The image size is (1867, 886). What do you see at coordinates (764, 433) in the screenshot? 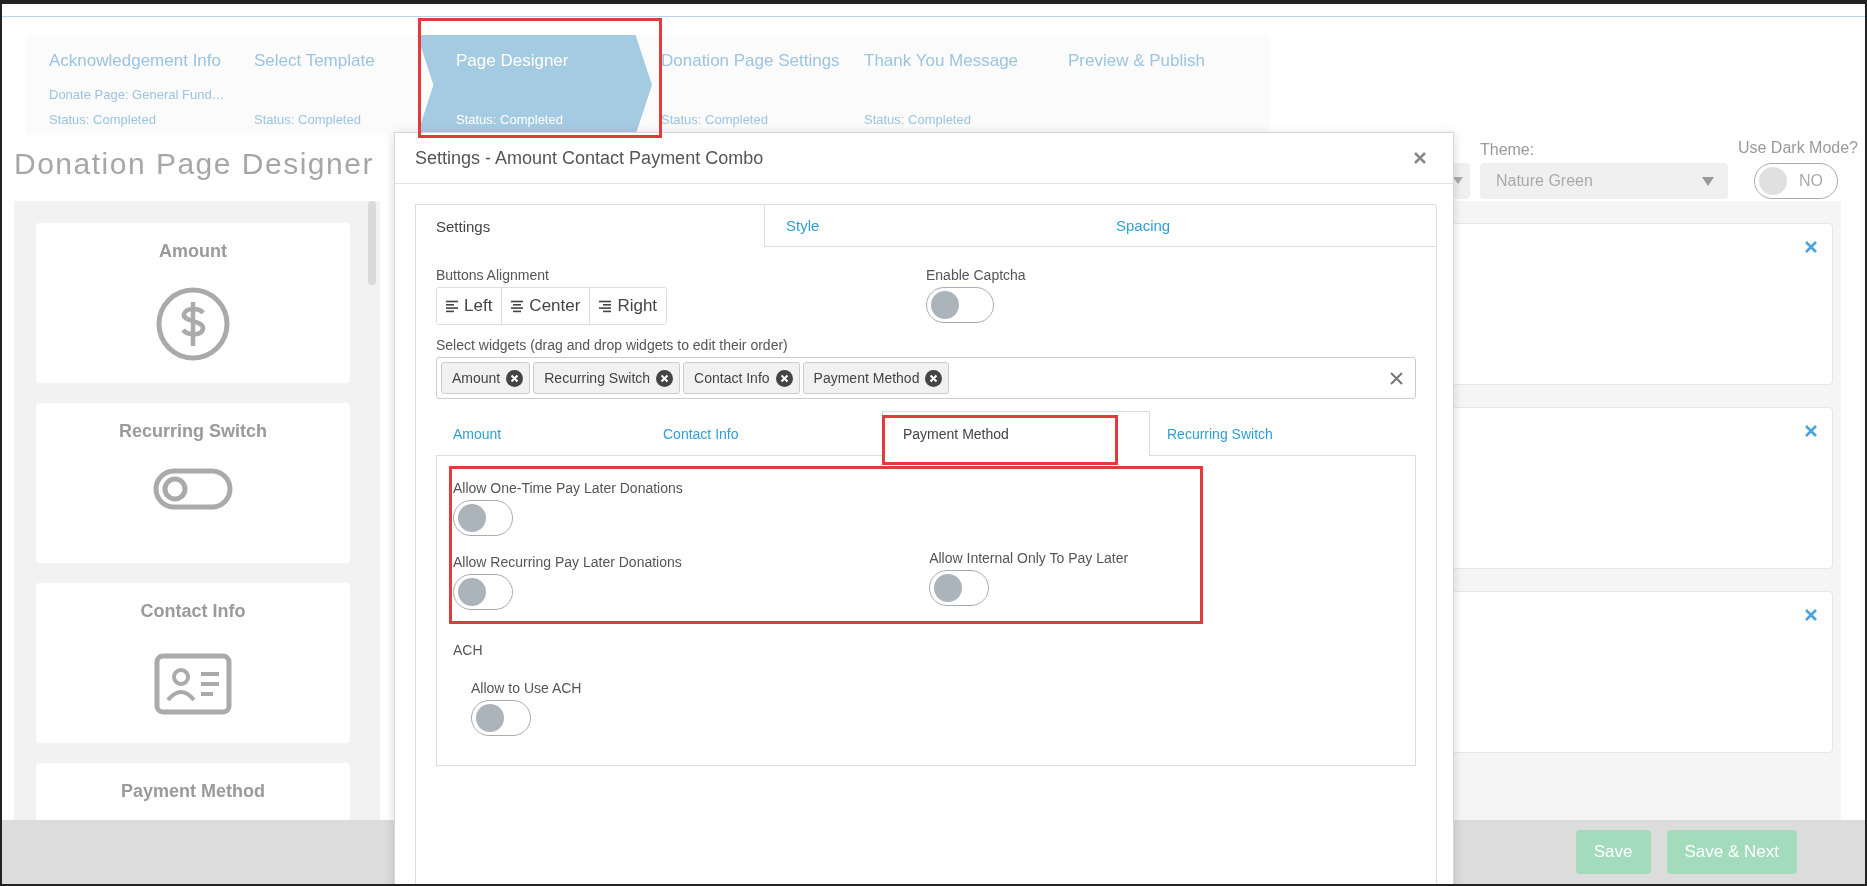
I see `widget-tab: Contact Info` at bounding box center [764, 433].